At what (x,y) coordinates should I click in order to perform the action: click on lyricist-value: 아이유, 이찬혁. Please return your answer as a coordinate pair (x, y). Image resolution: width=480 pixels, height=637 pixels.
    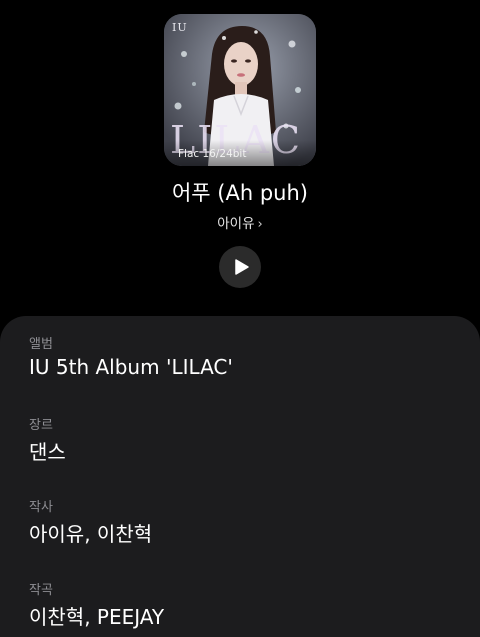
    Looking at the image, I should click on (91, 534).